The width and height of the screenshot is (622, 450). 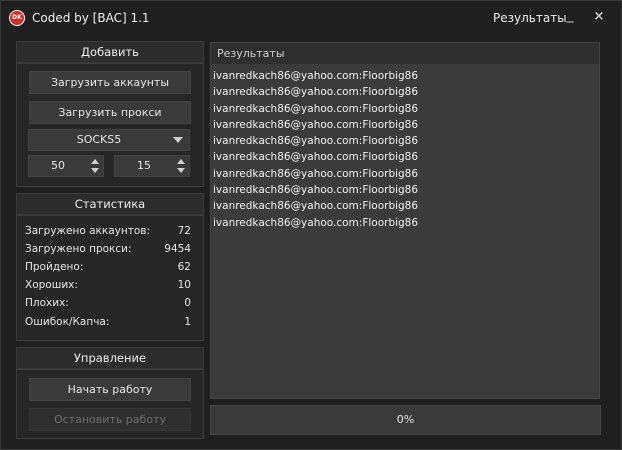 What do you see at coordinates (91, 18) in the screenshot?
I see `window-title: Coded by [BAC] 1.1` at bounding box center [91, 18].